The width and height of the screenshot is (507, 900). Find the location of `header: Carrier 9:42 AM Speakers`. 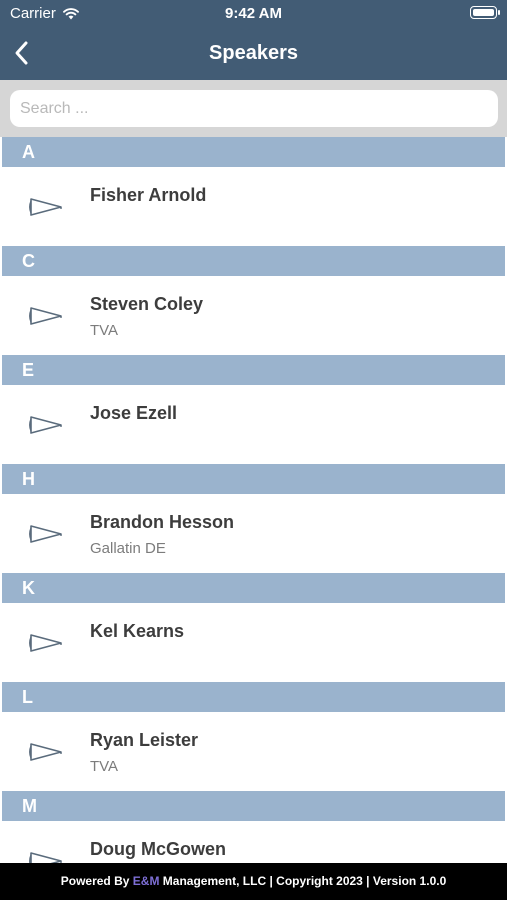

header: Carrier 9:42 AM Speakers is located at coordinates (253, 40).